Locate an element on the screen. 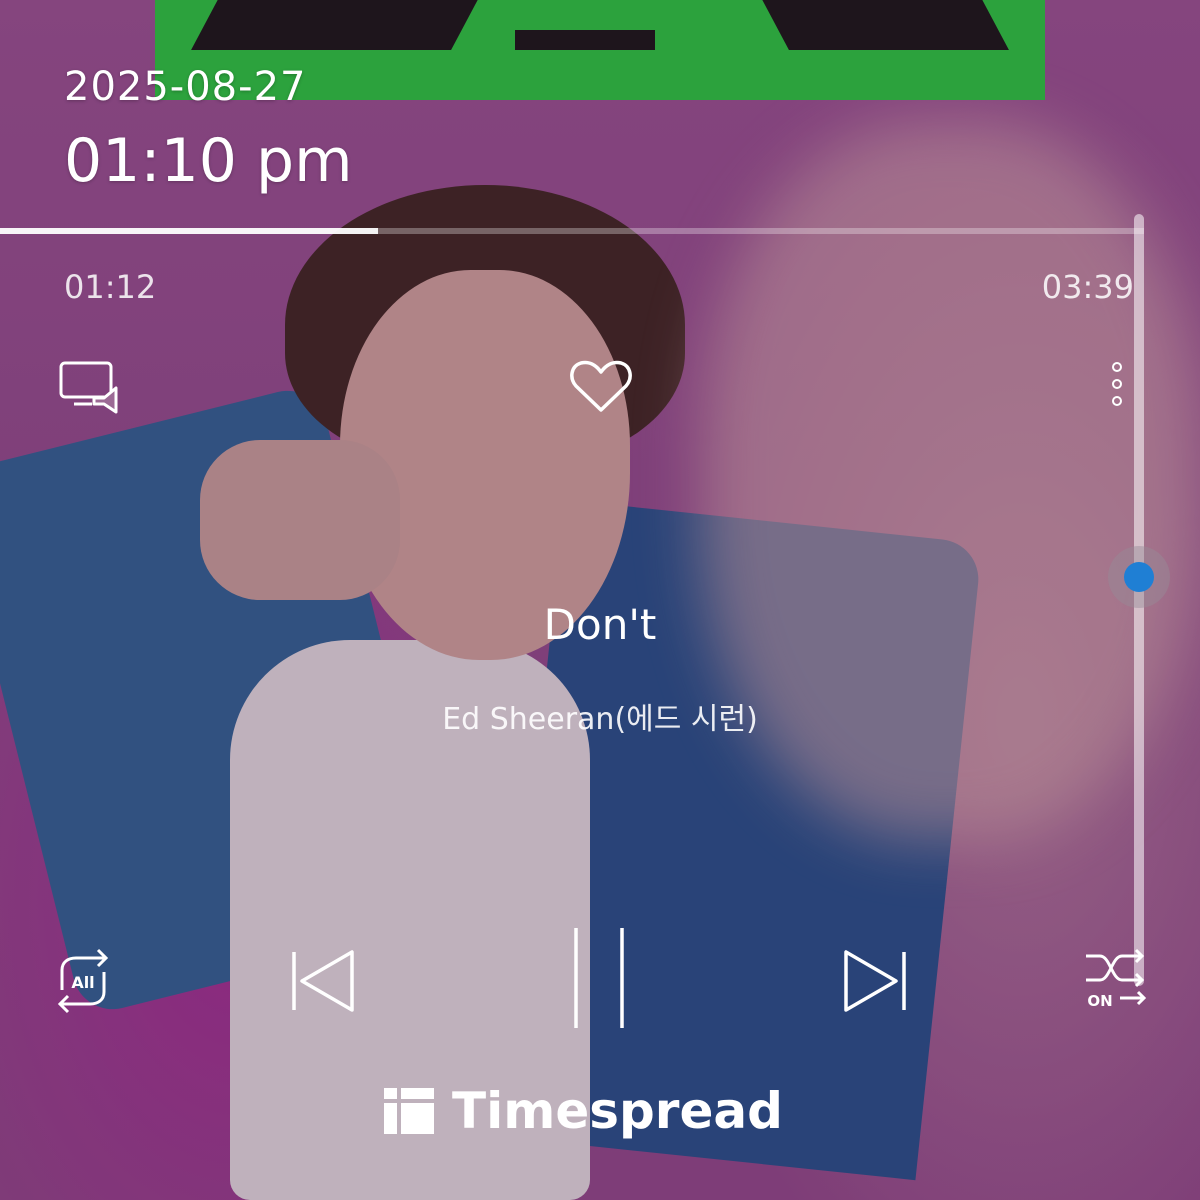 This screenshot has width=1200, height=1200. shuffle-state-label: ON is located at coordinates (1099, 1001).